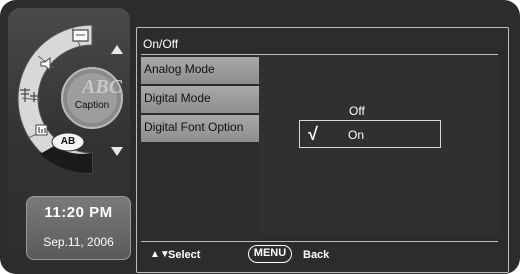  What do you see at coordinates (313, 134) in the screenshot?
I see `check-mark-icon: √` at bounding box center [313, 134].